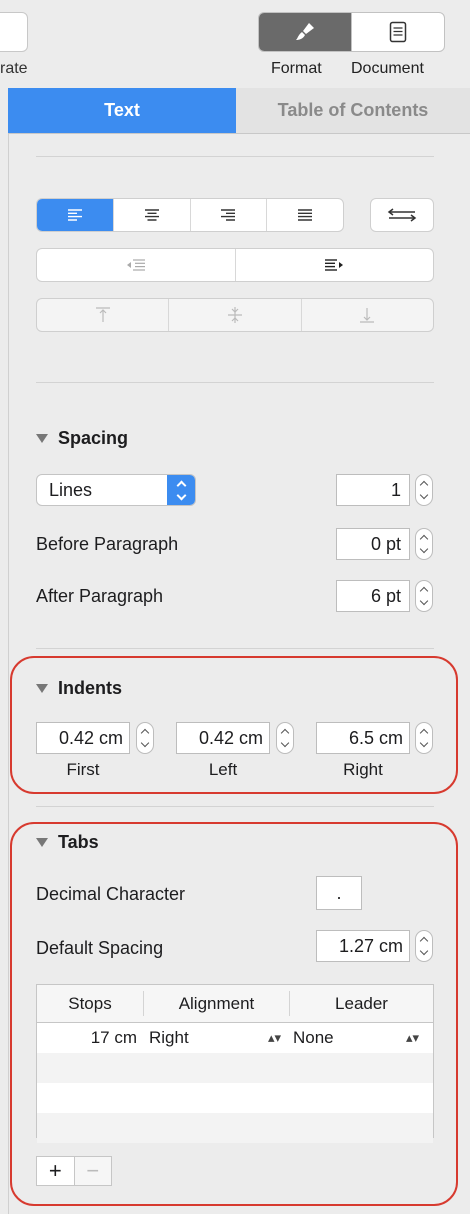 This screenshot has width=470, height=1214. What do you see at coordinates (360, 1038) in the screenshot?
I see `leader-popup: None ▴▾` at bounding box center [360, 1038].